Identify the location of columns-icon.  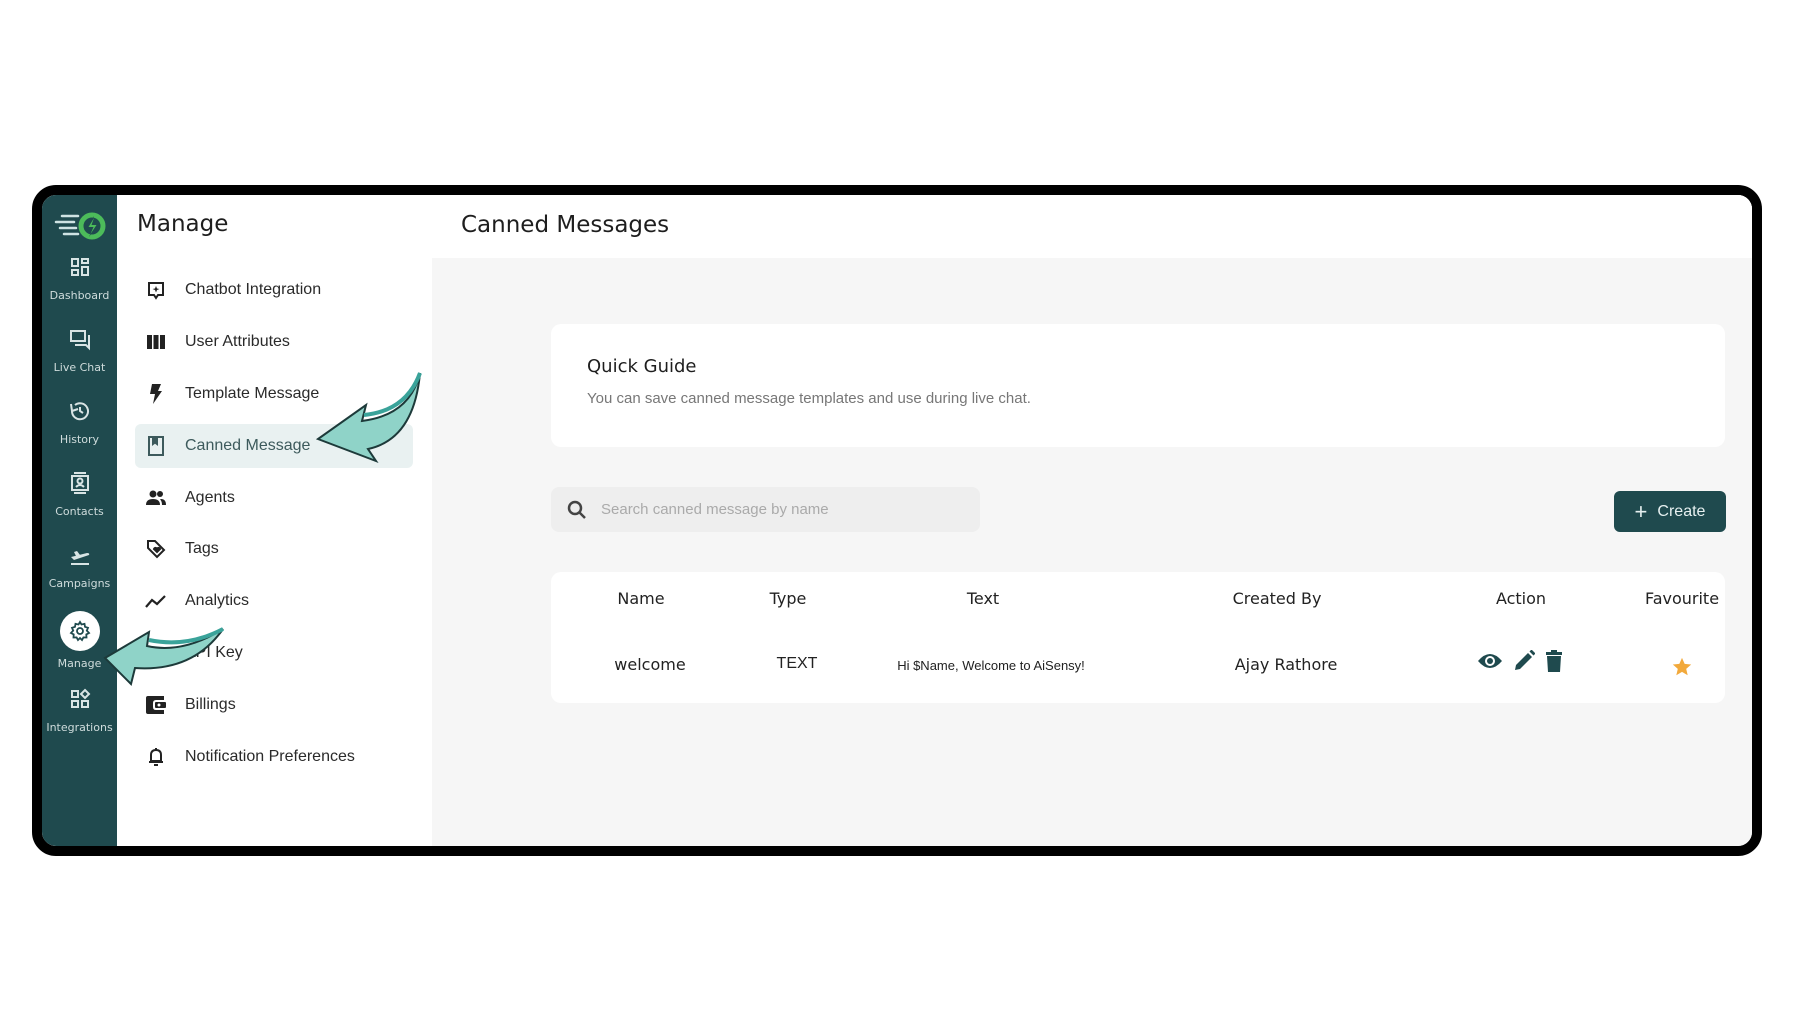
(156, 342).